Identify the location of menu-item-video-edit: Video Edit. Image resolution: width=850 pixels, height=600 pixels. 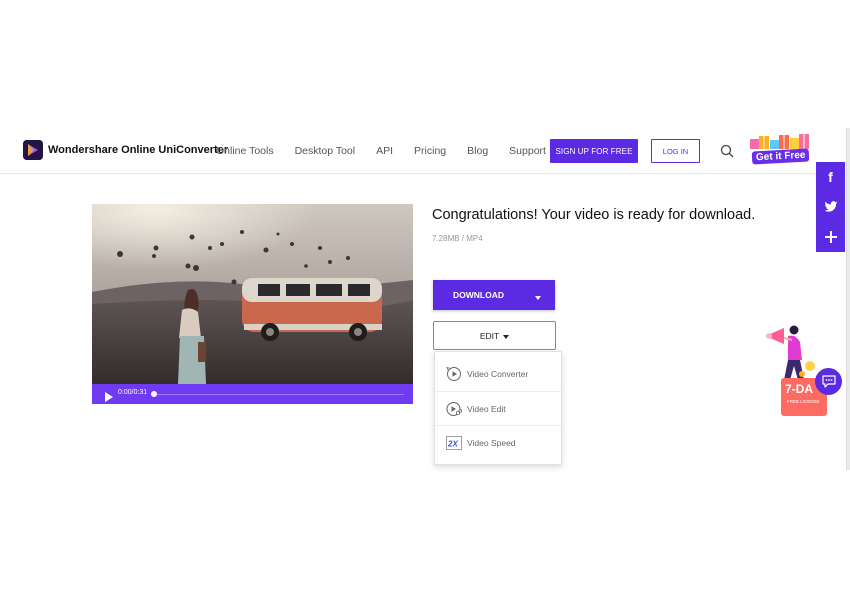
(498, 408).